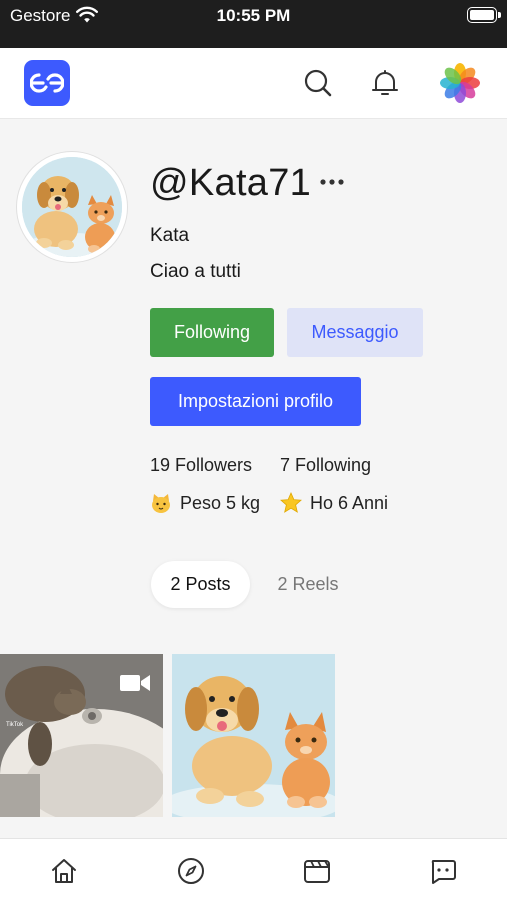 The width and height of the screenshot is (507, 900). I want to click on pet-weight: Peso 5 kg, so click(205, 503).